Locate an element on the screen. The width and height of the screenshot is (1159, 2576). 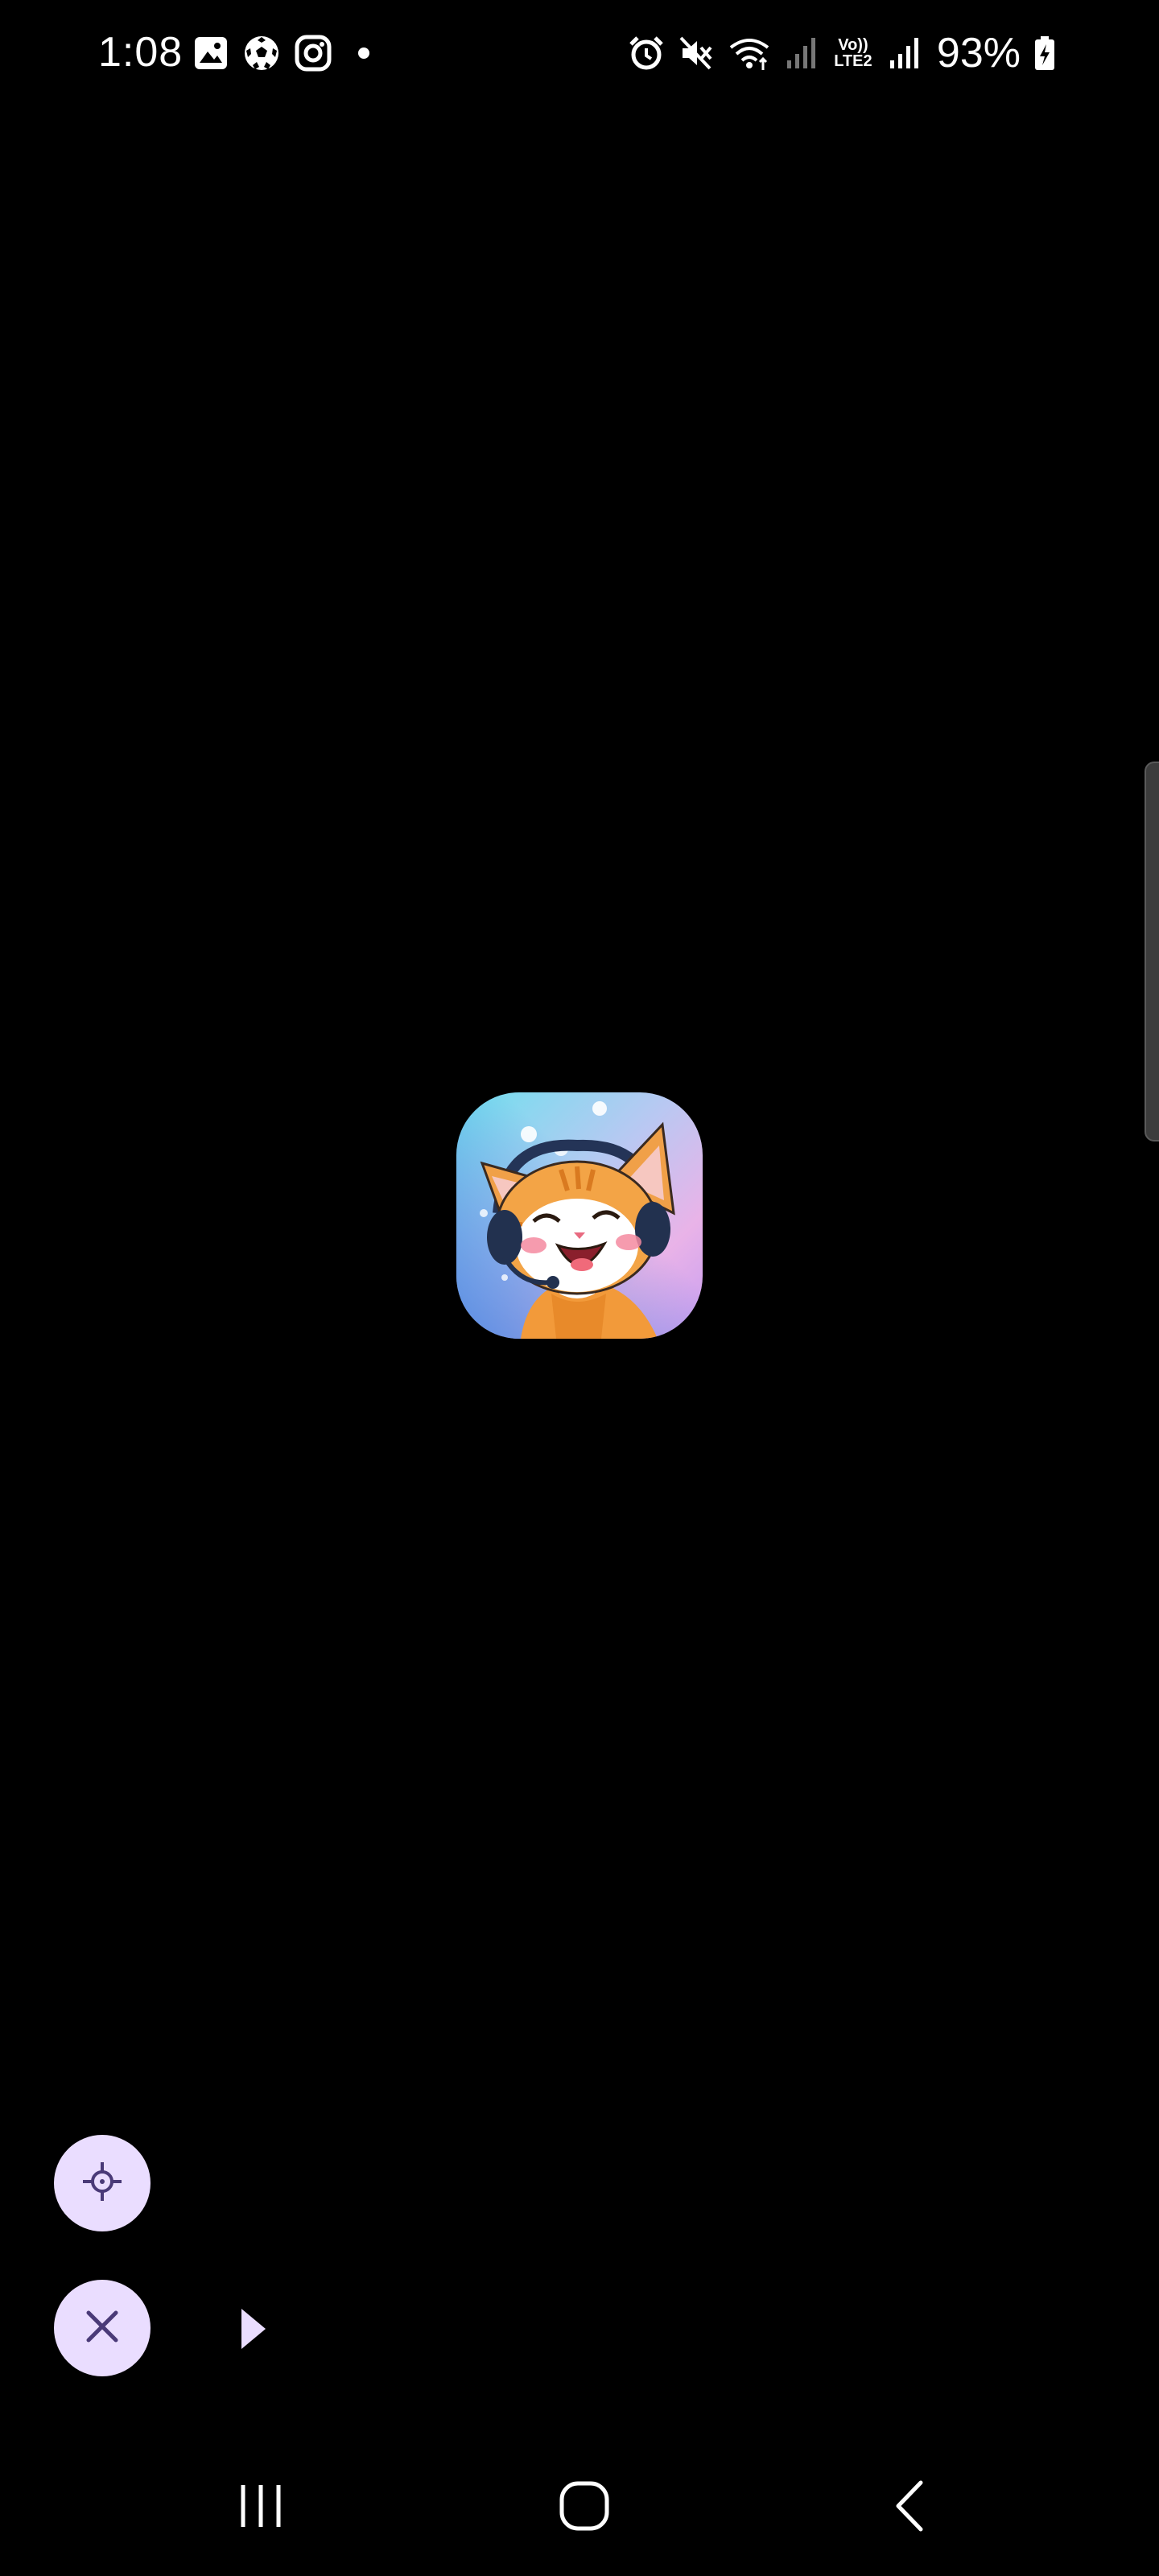
back-icon is located at coordinates (909, 2508).